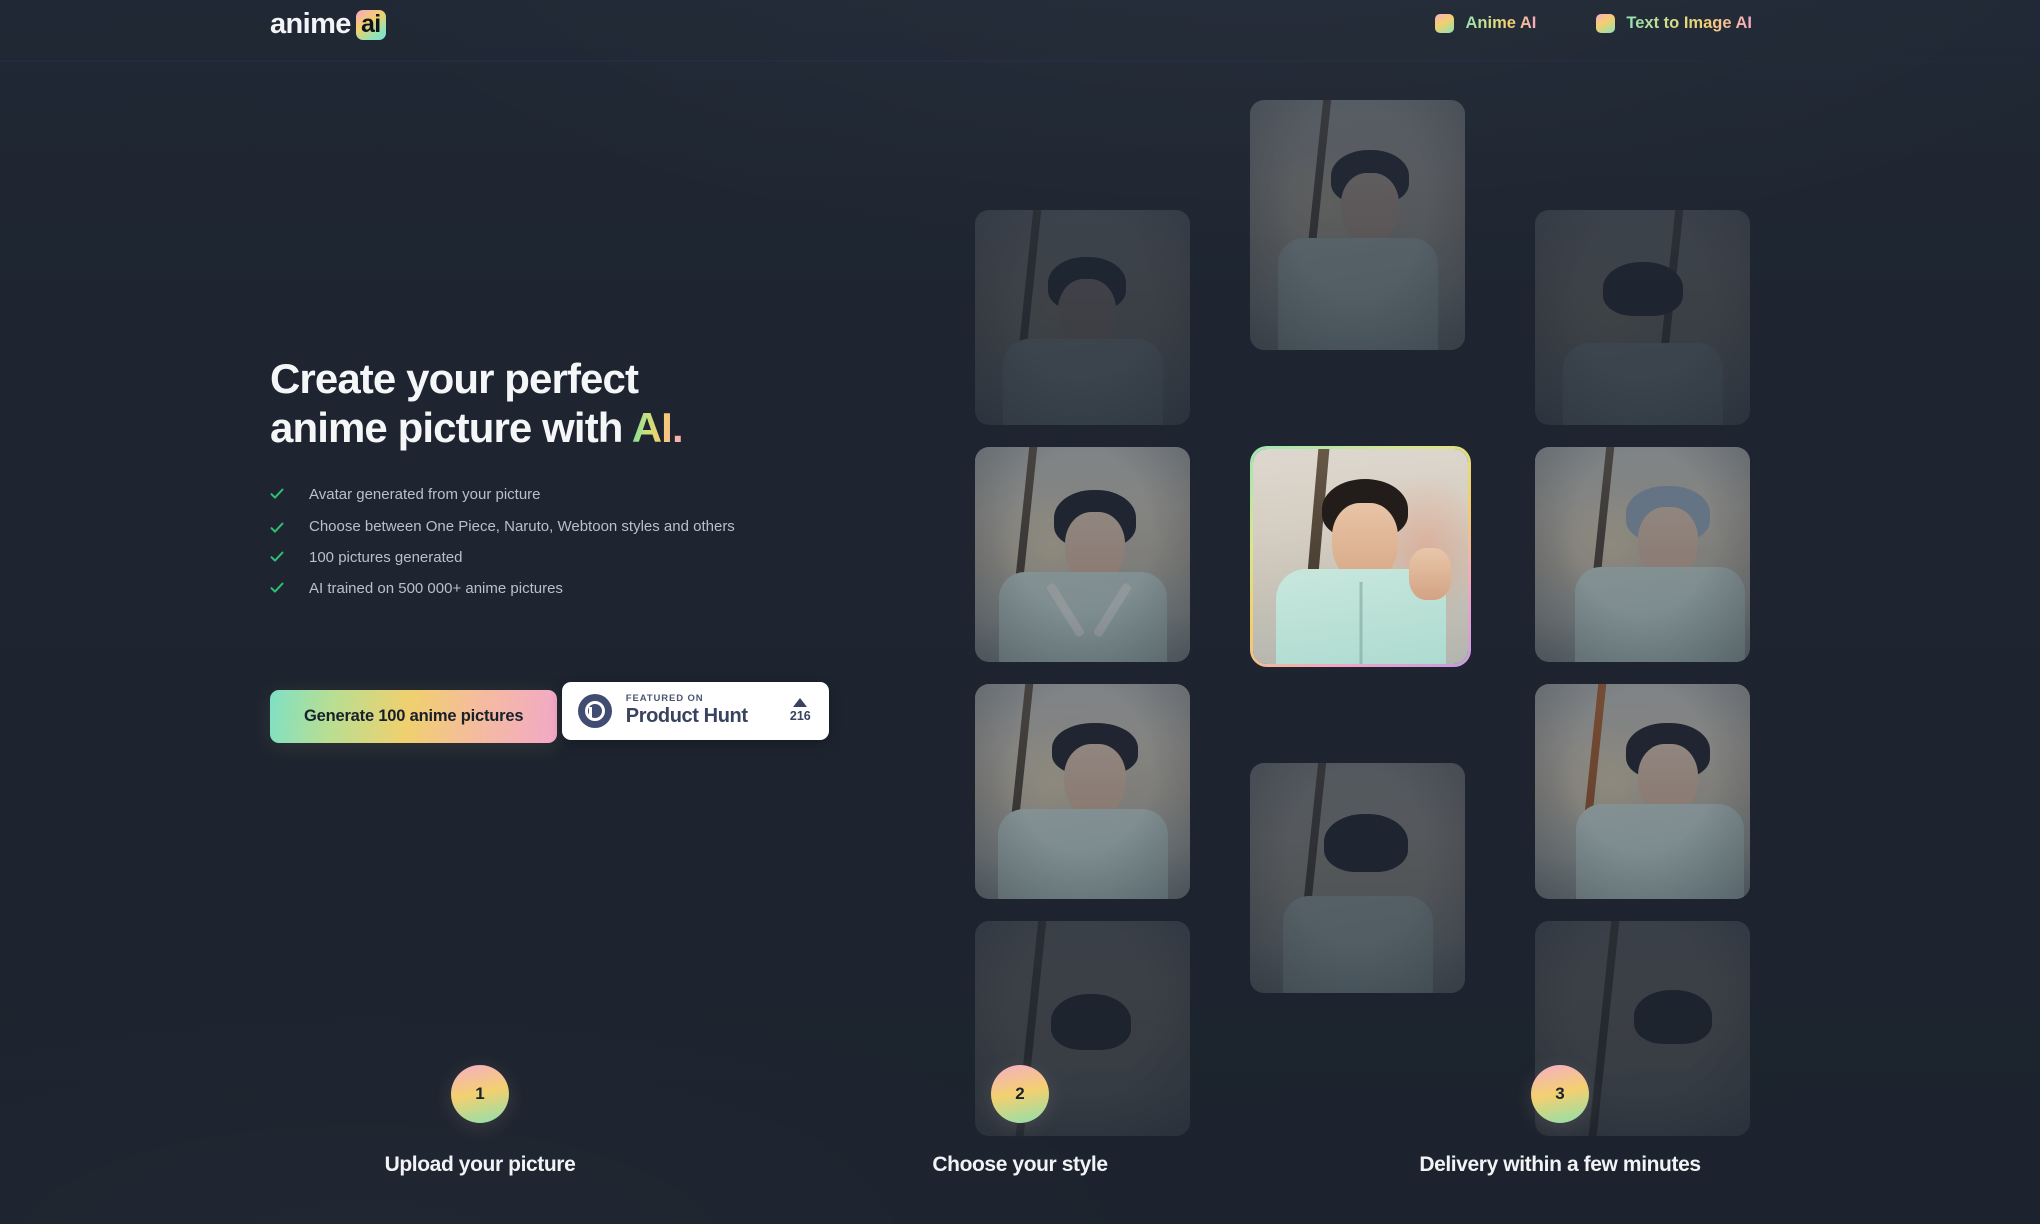  Describe the element at coordinates (594, 710) in the screenshot. I see `product-hunt-icon` at that location.